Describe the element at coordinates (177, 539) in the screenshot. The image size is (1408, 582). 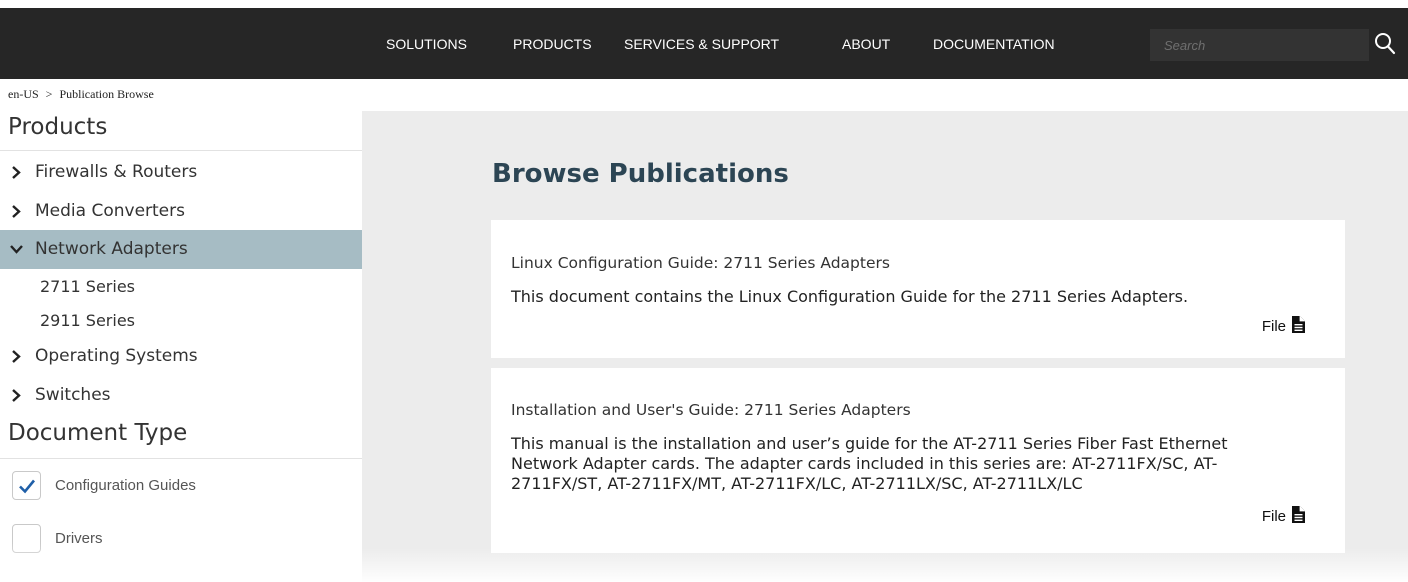
I see `filter-drivers: Drivers` at that location.